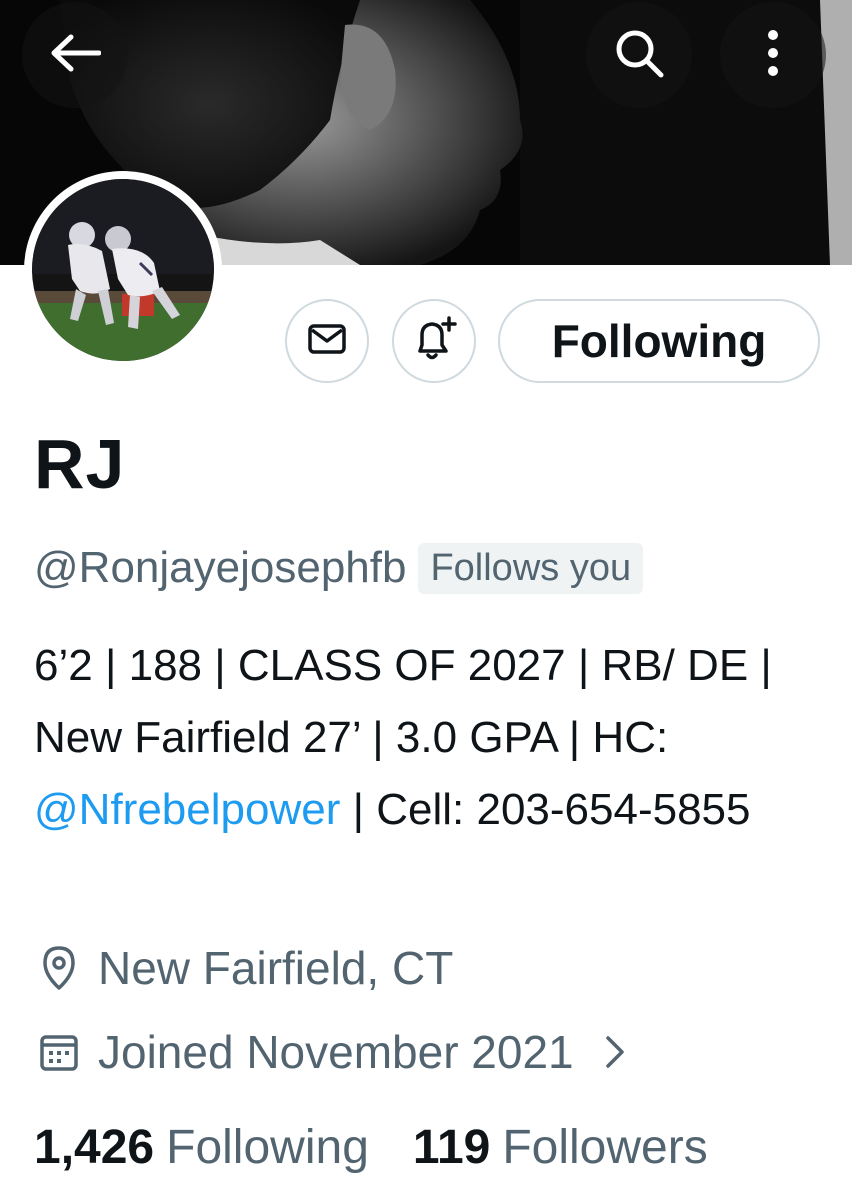  I want to click on avatar, so click(123, 270).